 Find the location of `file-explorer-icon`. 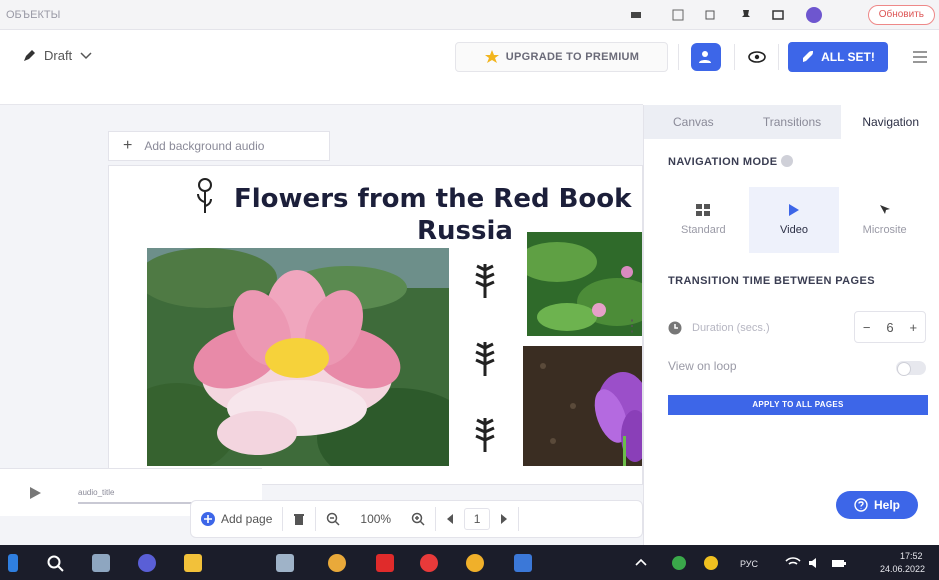

file-explorer-icon is located at coordinates (193, 563).